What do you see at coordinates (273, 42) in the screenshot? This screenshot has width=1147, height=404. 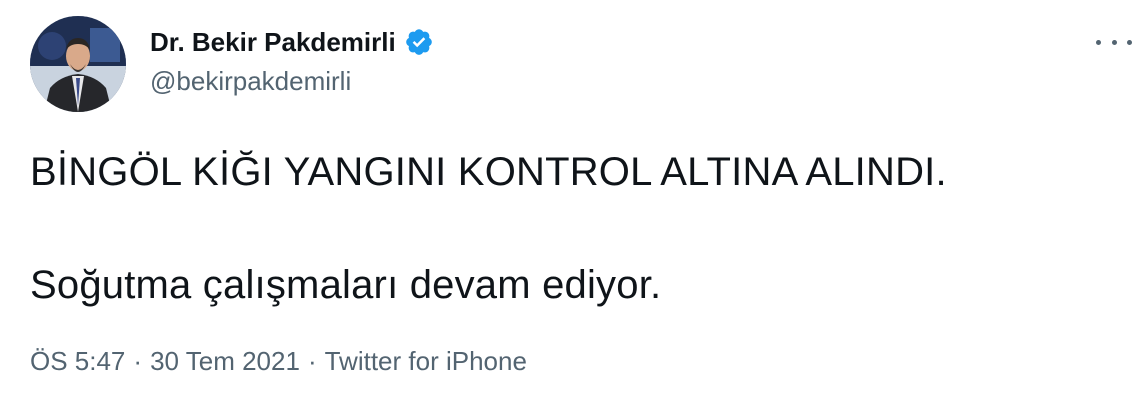 I see `display-name: Dr. Bekir Pakdemirli` at bounding box center [273, 42].